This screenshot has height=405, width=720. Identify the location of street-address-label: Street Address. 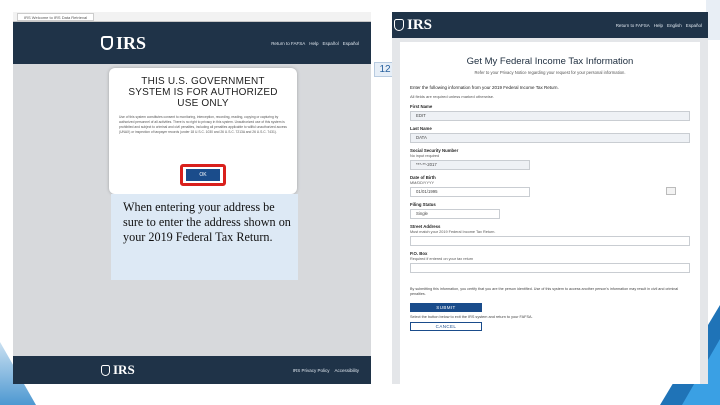
(425, 226).